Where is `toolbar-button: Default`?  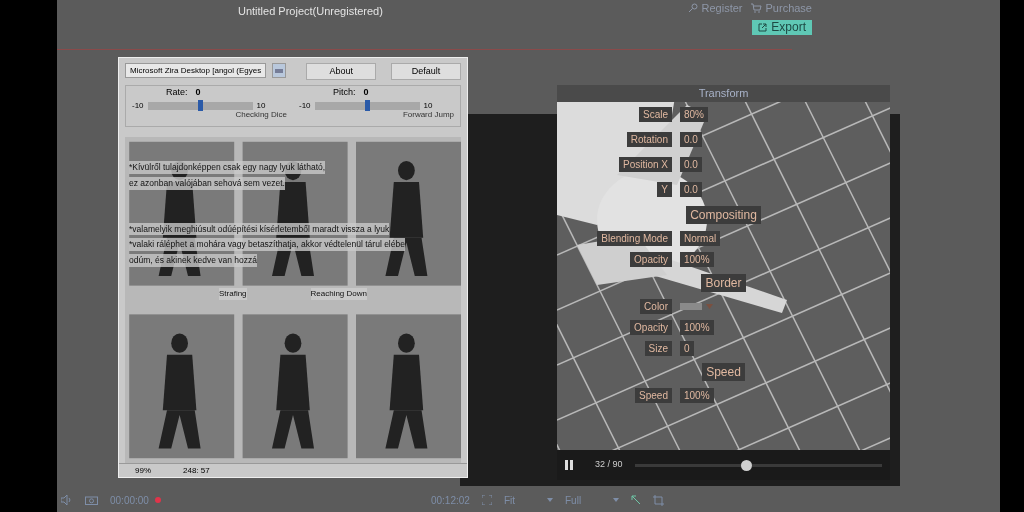 toolbar-button: Default is located at coordinates (426, 71).